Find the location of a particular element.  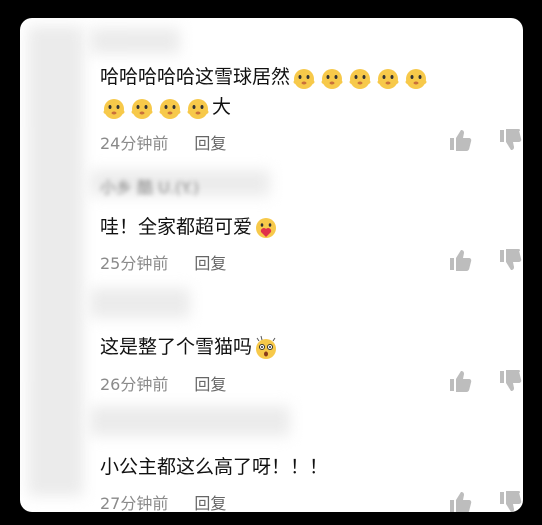

comment-time: 26分钟前 is located at coordinates (134, 384).